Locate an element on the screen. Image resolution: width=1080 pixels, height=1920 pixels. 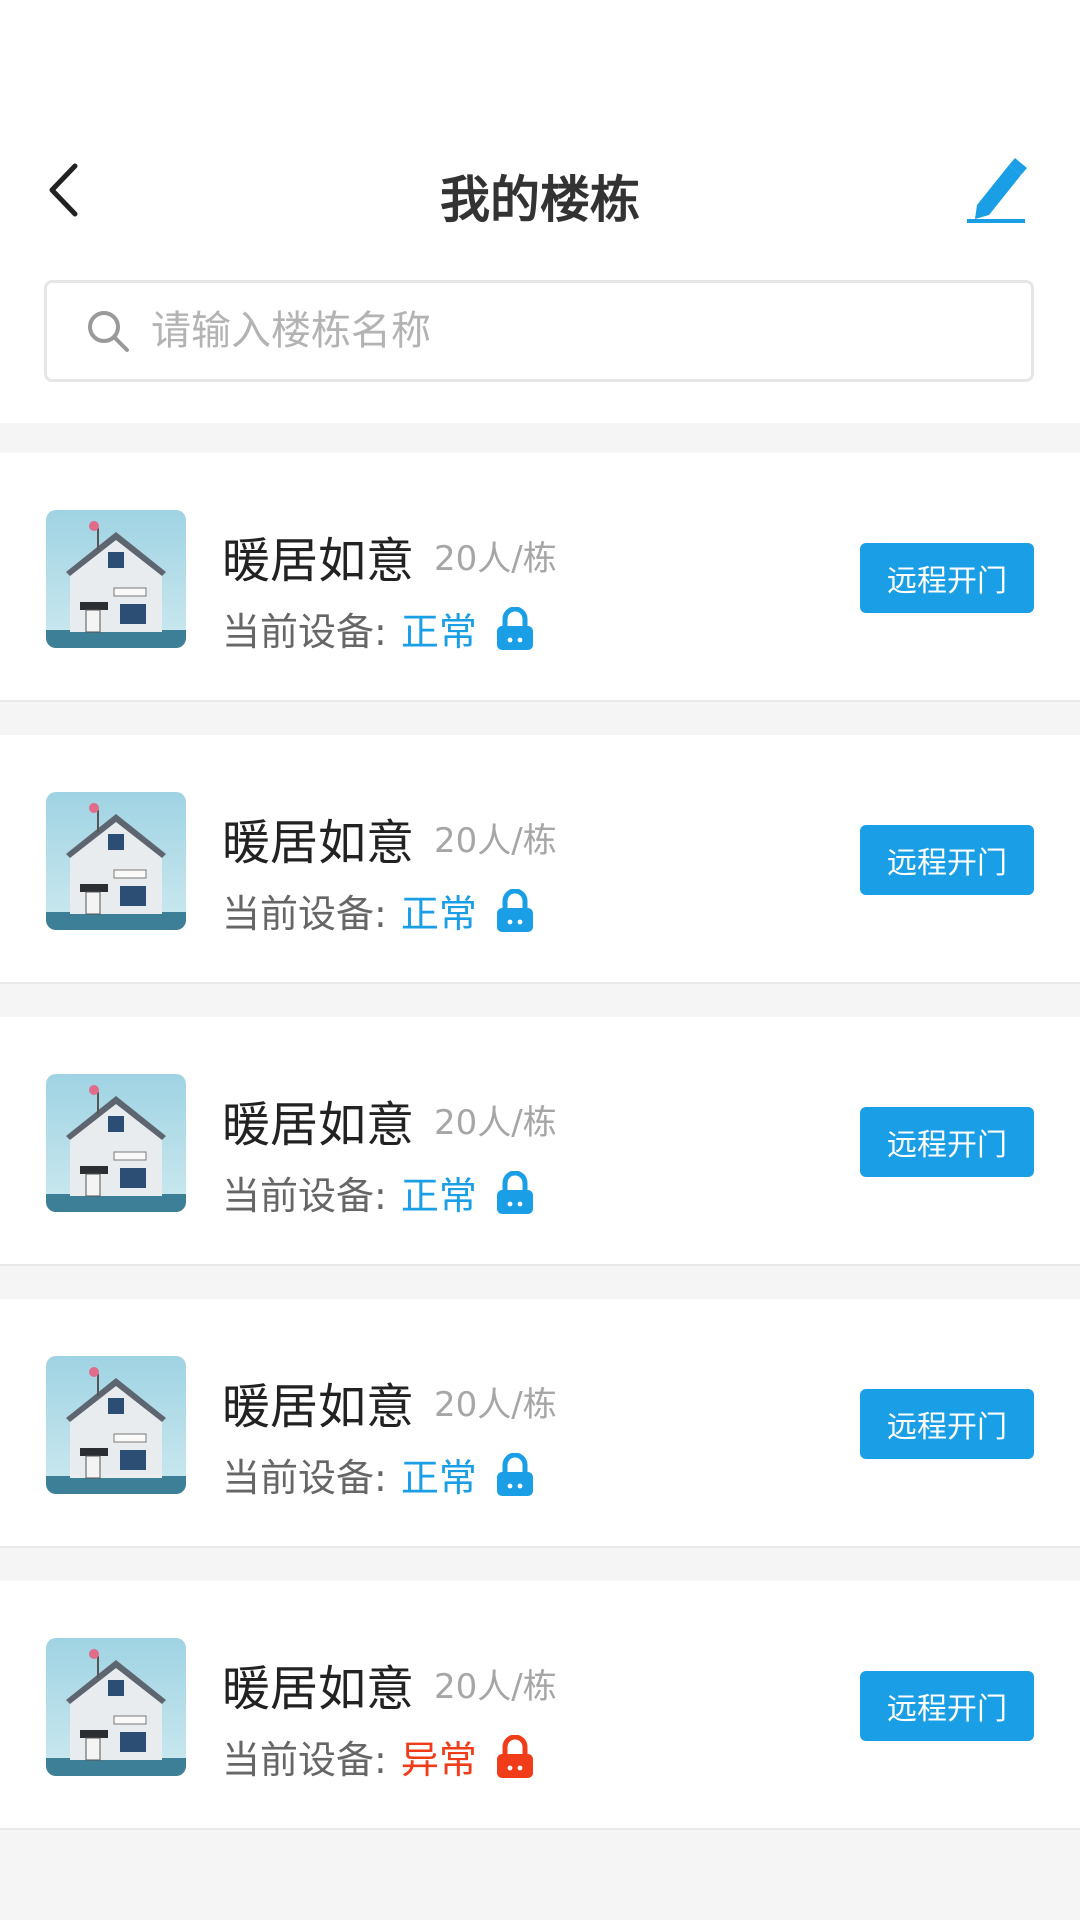
search-bar is located at coordinates (539, 331).